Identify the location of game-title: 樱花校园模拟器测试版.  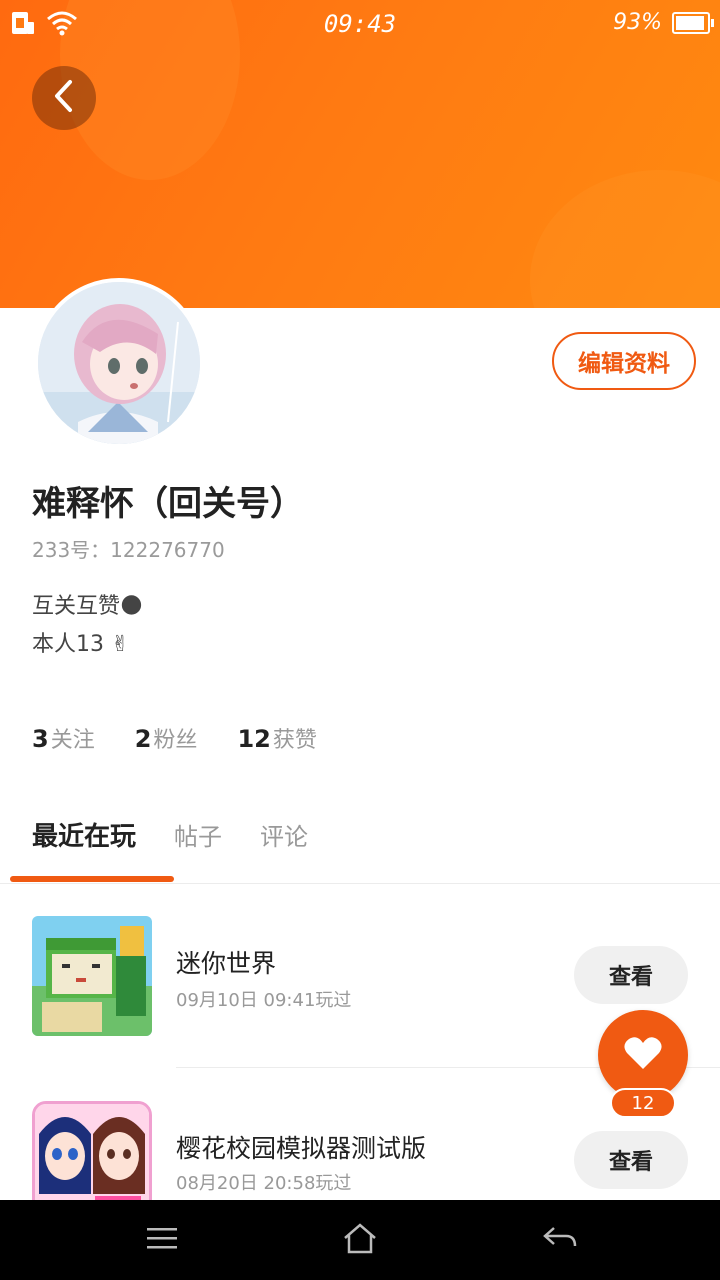
(301, 1148).